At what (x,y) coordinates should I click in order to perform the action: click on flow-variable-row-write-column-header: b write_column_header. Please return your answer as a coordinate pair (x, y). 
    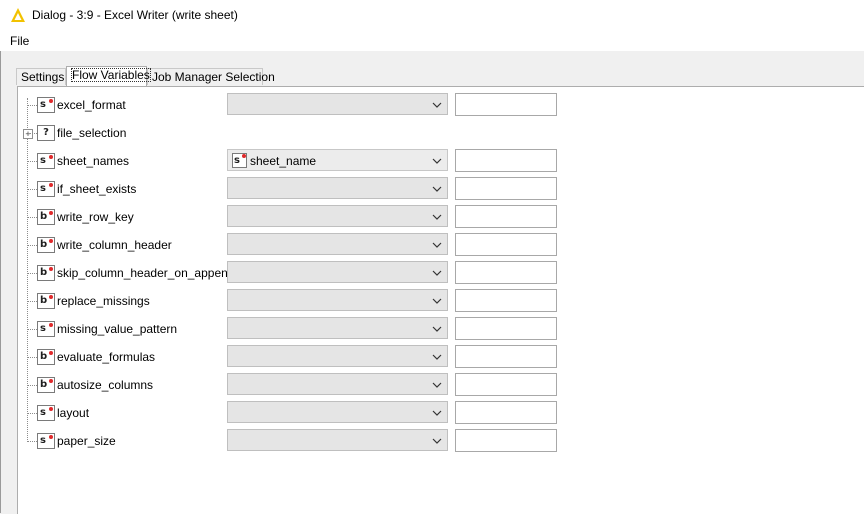
    Looking at the image, I should click on (432, 246).